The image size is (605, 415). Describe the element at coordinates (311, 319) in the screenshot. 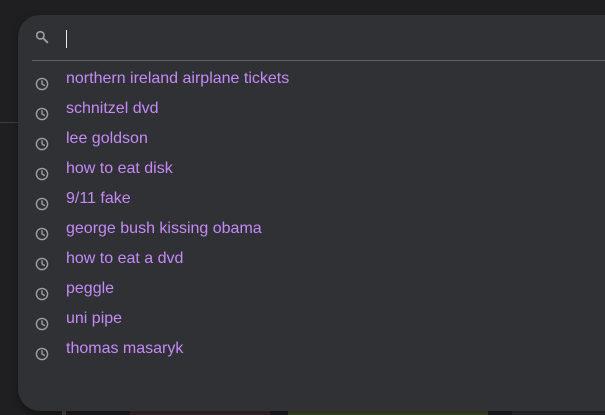

I see `suggestion-item: uni pipe` at that location.